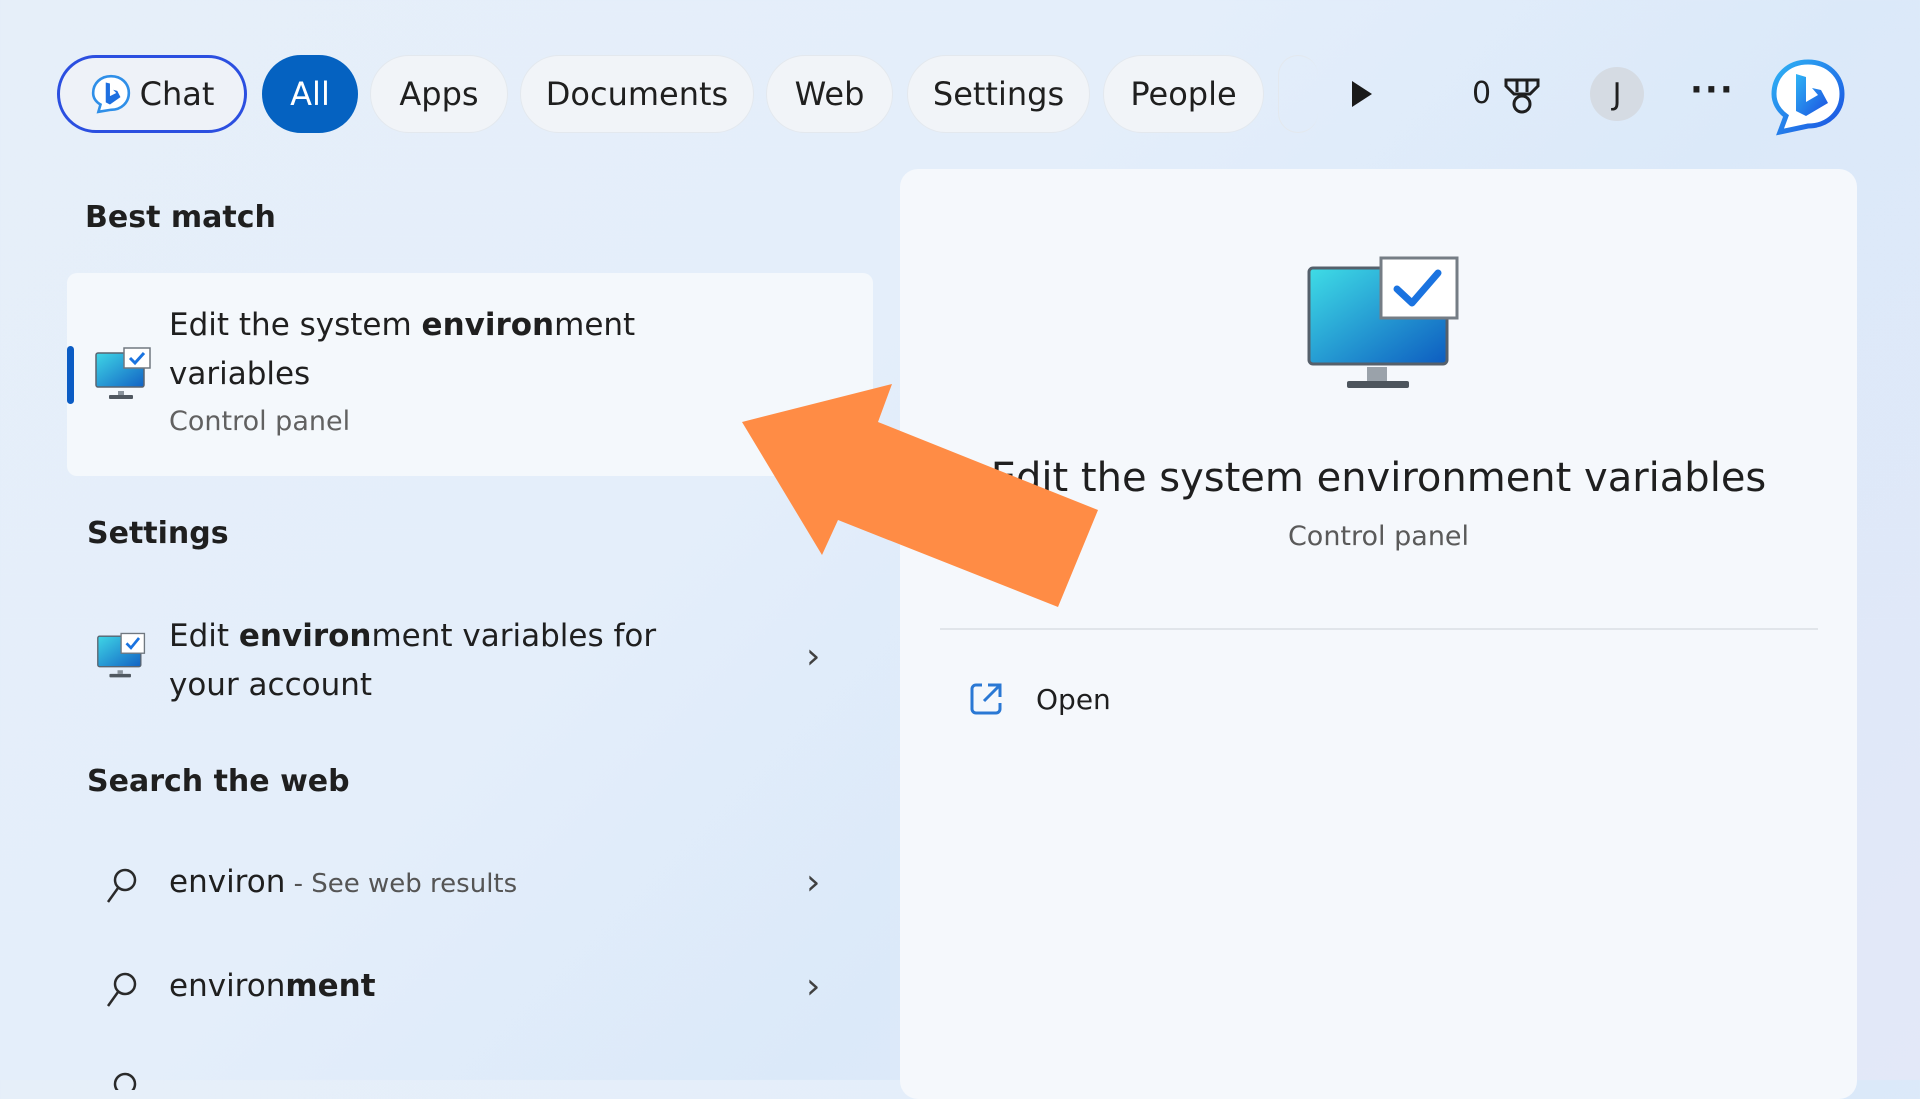  What do you see at coordinates (1073, 699) in the screenshot?
I see `open-label: Open` at bounding box center [1073, 699].